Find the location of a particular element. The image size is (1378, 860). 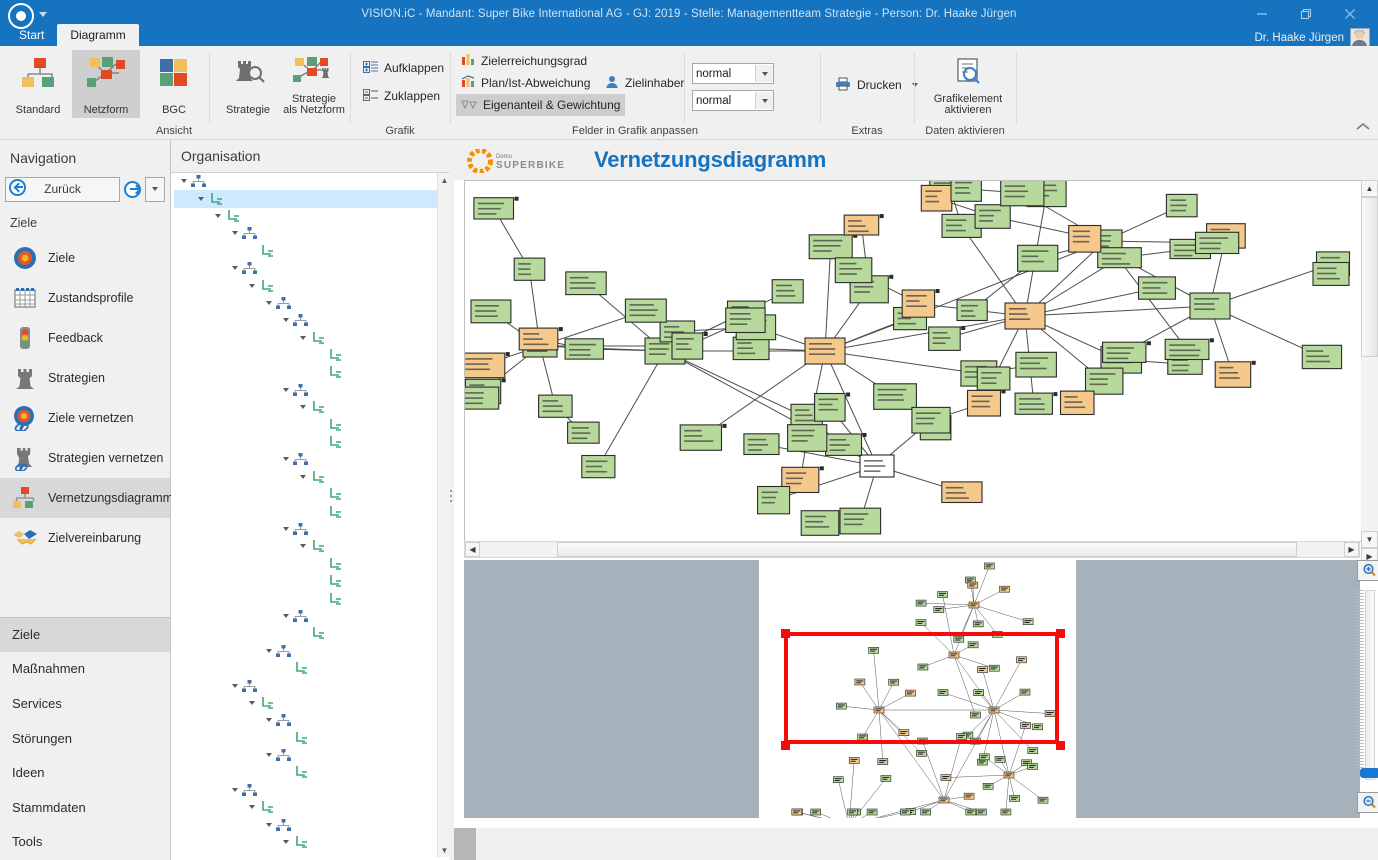

breite-combobox is located at coordinates (733, 73).